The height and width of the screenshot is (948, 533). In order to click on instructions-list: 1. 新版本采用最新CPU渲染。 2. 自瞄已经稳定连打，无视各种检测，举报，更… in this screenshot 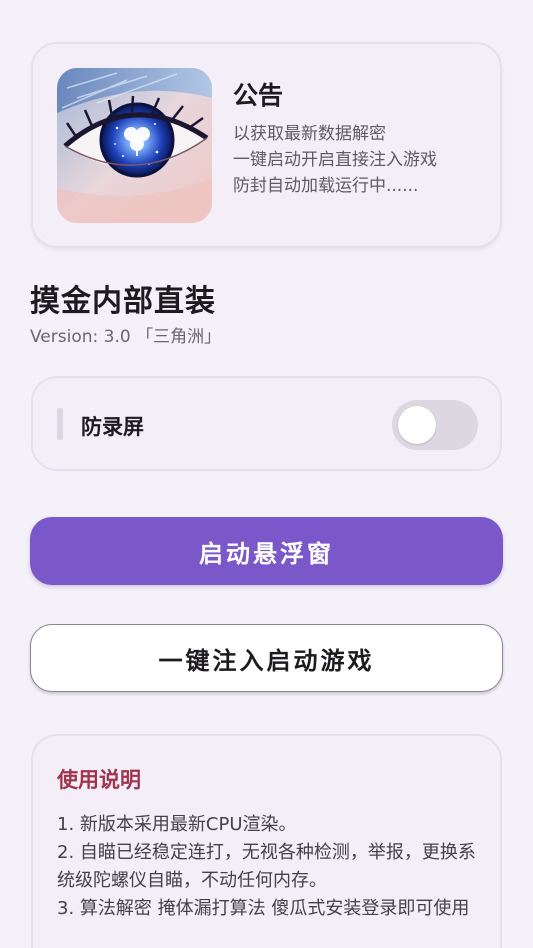, I will do `click(267, 867)`.